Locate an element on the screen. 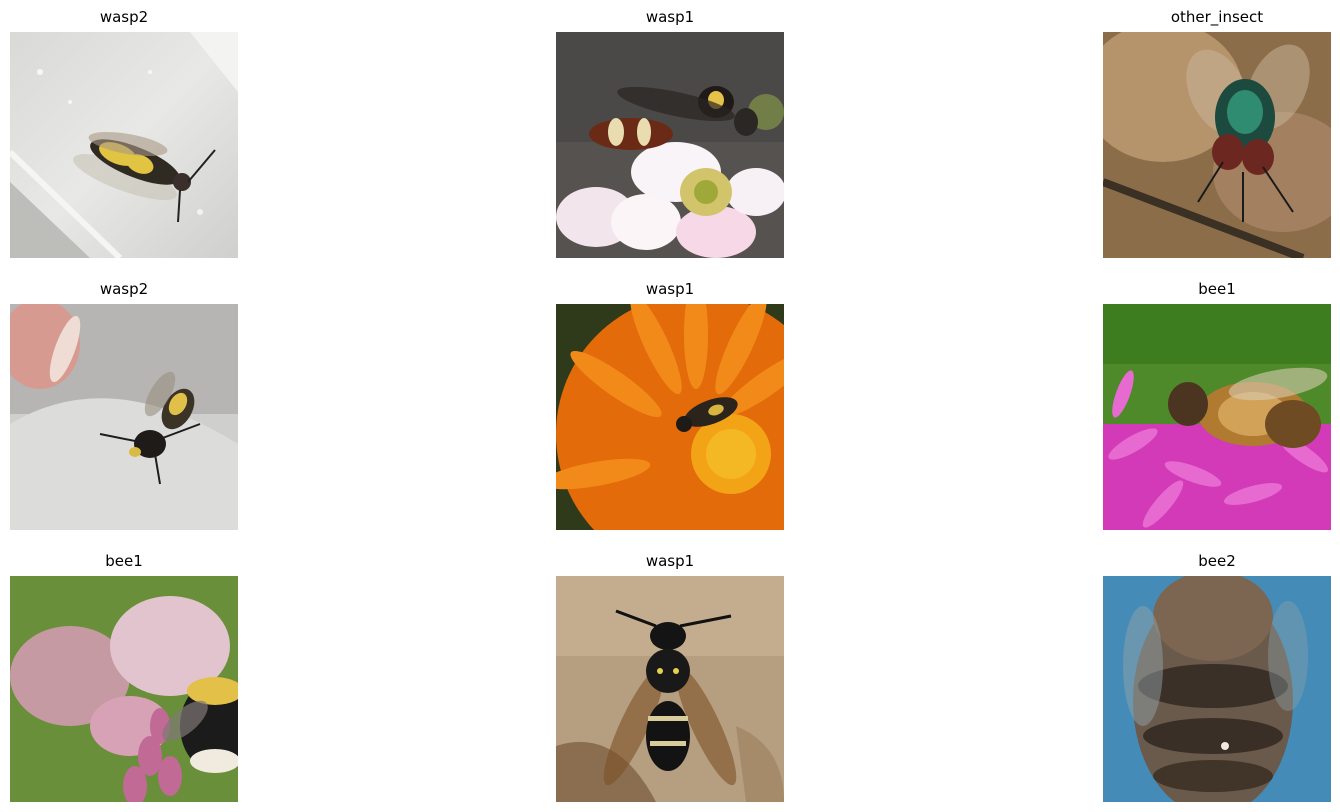 Image resolution: width=1340 pixels, height=812 pixels. wasp-in-jar-photo is located at coordinates (124, 417).